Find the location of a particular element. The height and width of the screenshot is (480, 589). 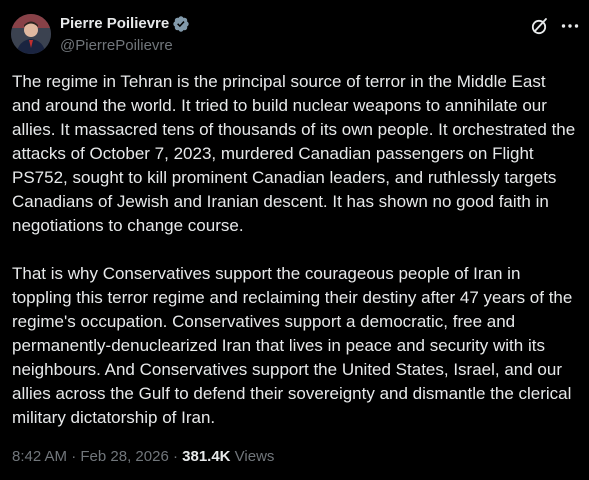

tweet-header: Pierre Poilievre @PierrePoilievre is located at coordinates (294, 32).